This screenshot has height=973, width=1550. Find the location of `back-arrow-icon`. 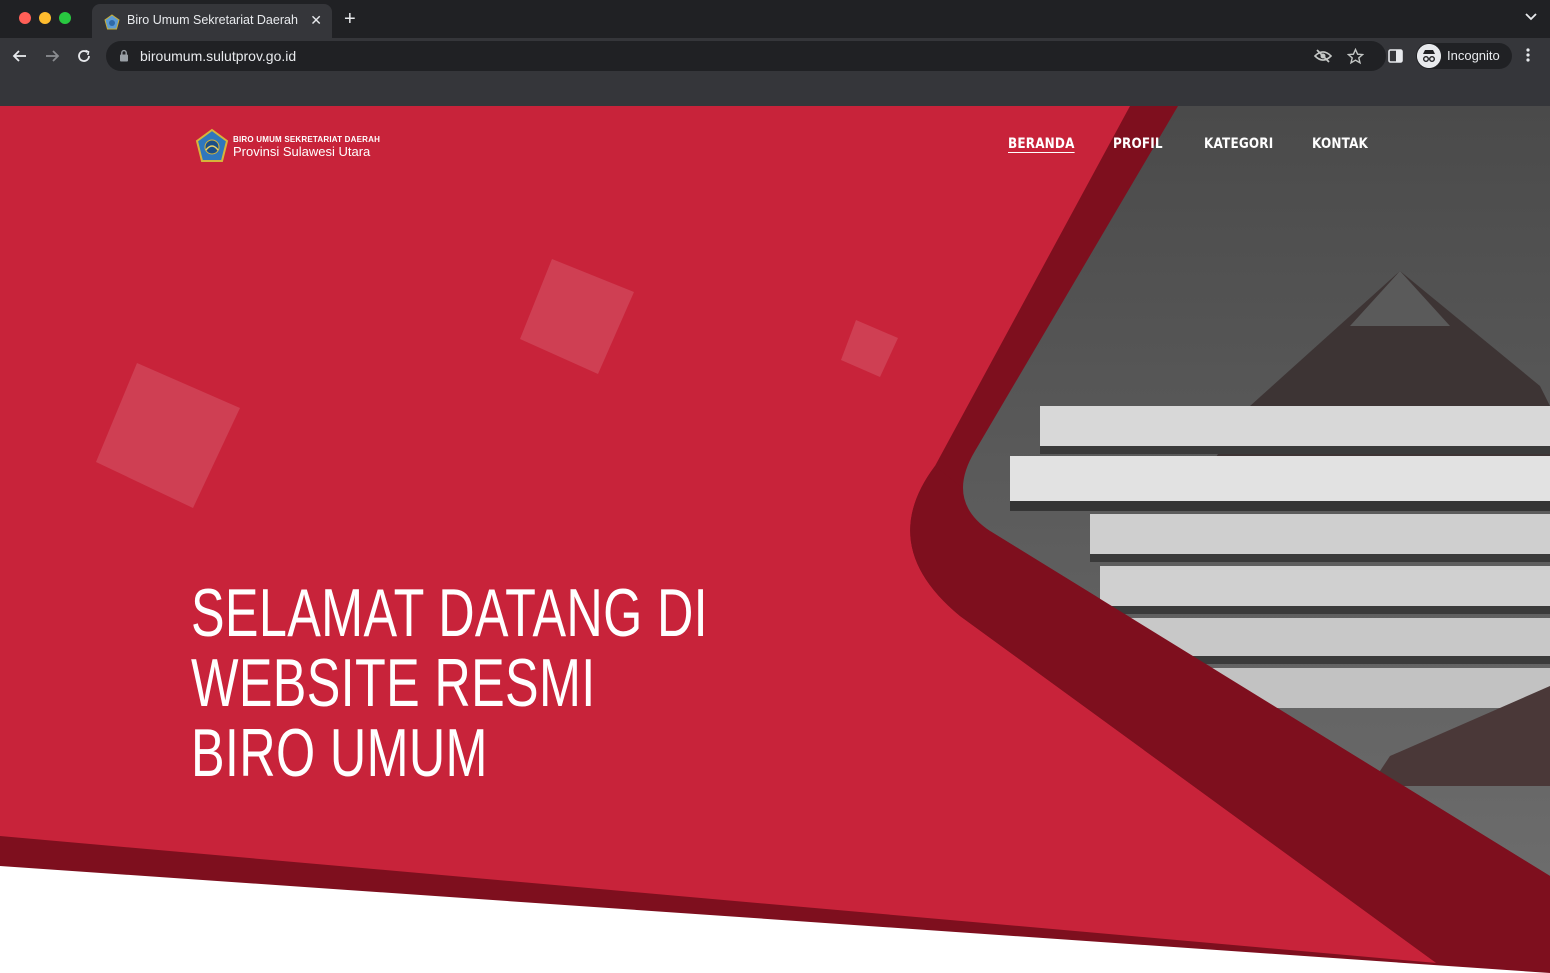

back-arrow-icon is located at coordinates (20, 56).